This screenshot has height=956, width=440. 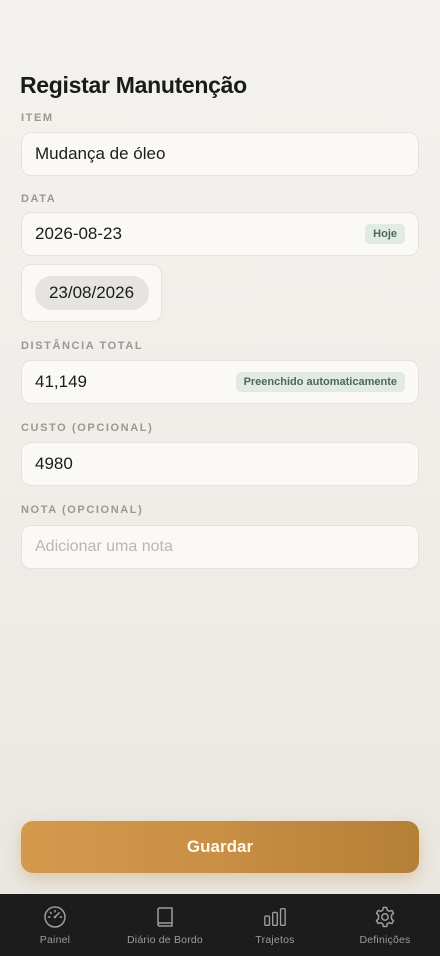 What do you see at coordinates (220, 234) in the screenshot?
I see `date-field: 2026-08-23 Hoje` at bounding box center [220, 234].